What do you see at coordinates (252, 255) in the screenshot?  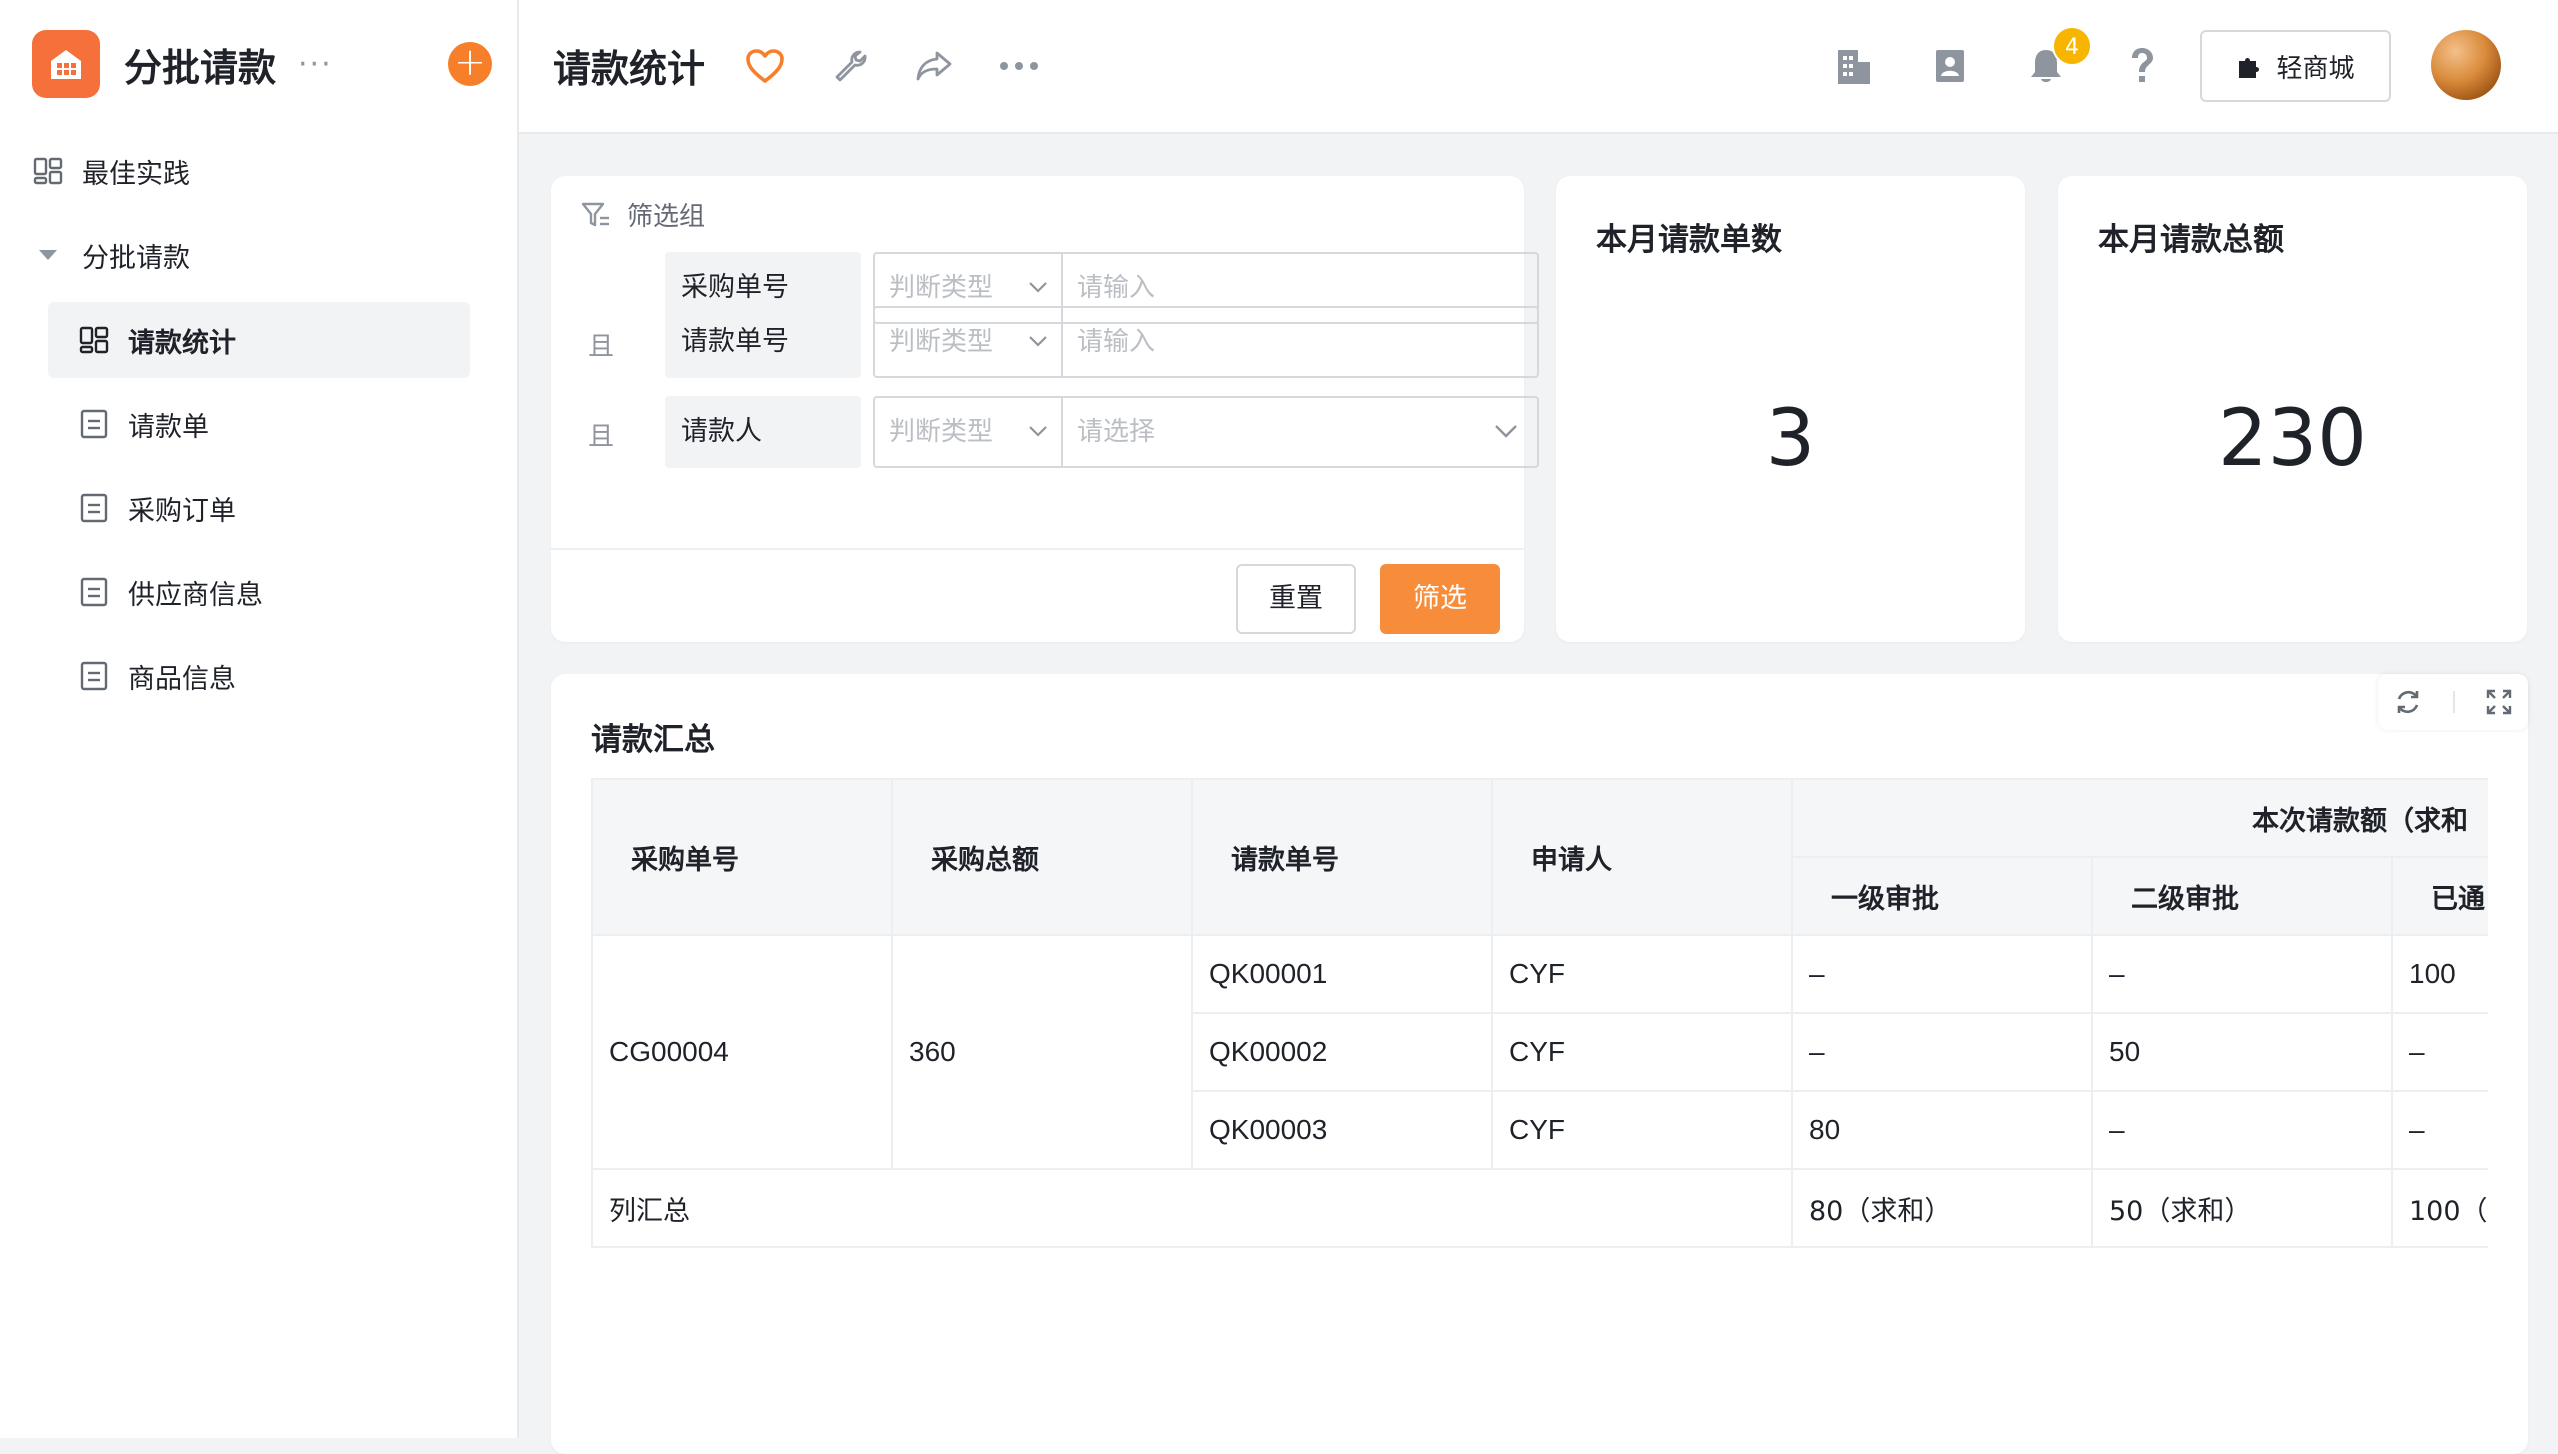 I see `sidebar-group-batch-request: 分批请款` at bounding box center [252, 255].